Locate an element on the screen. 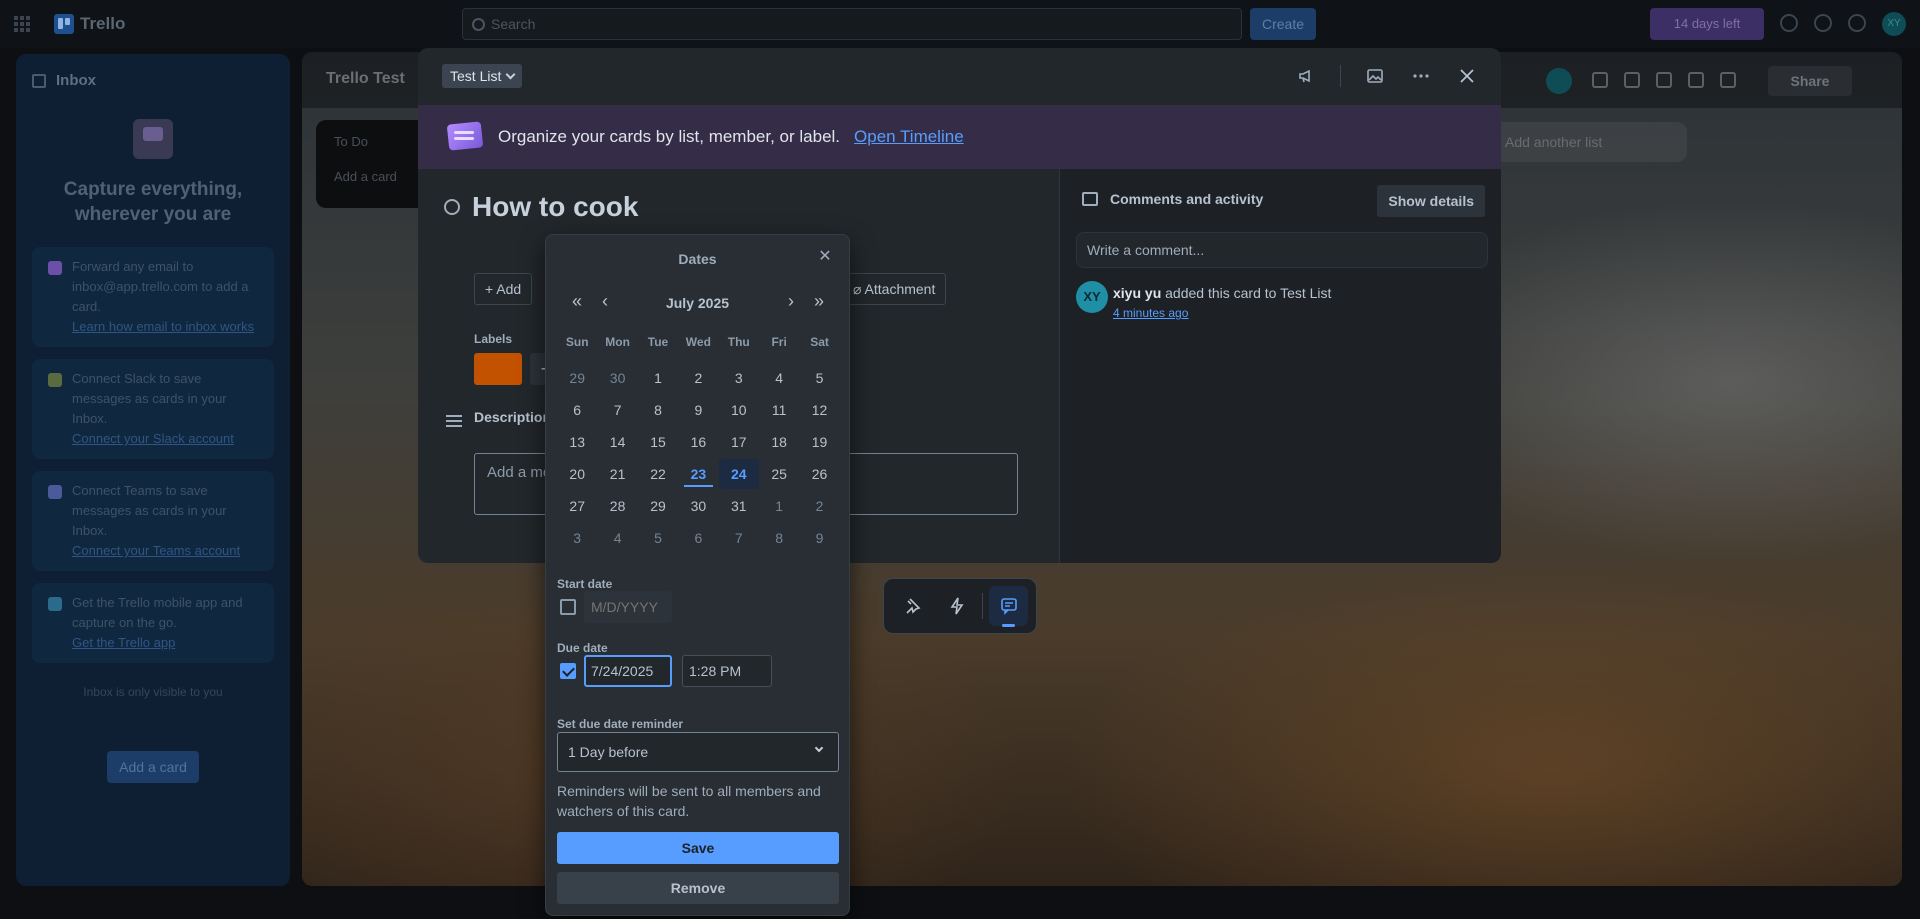 The height and width of the screenshot is (919, 1920). comments-header: Comments and activity is located at coordinates (1172, 199).